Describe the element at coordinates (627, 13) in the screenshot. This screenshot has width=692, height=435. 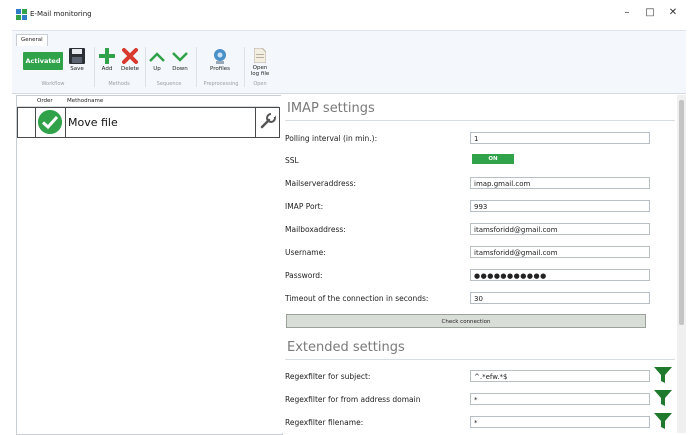
I see `minimize-button: –` at that location.